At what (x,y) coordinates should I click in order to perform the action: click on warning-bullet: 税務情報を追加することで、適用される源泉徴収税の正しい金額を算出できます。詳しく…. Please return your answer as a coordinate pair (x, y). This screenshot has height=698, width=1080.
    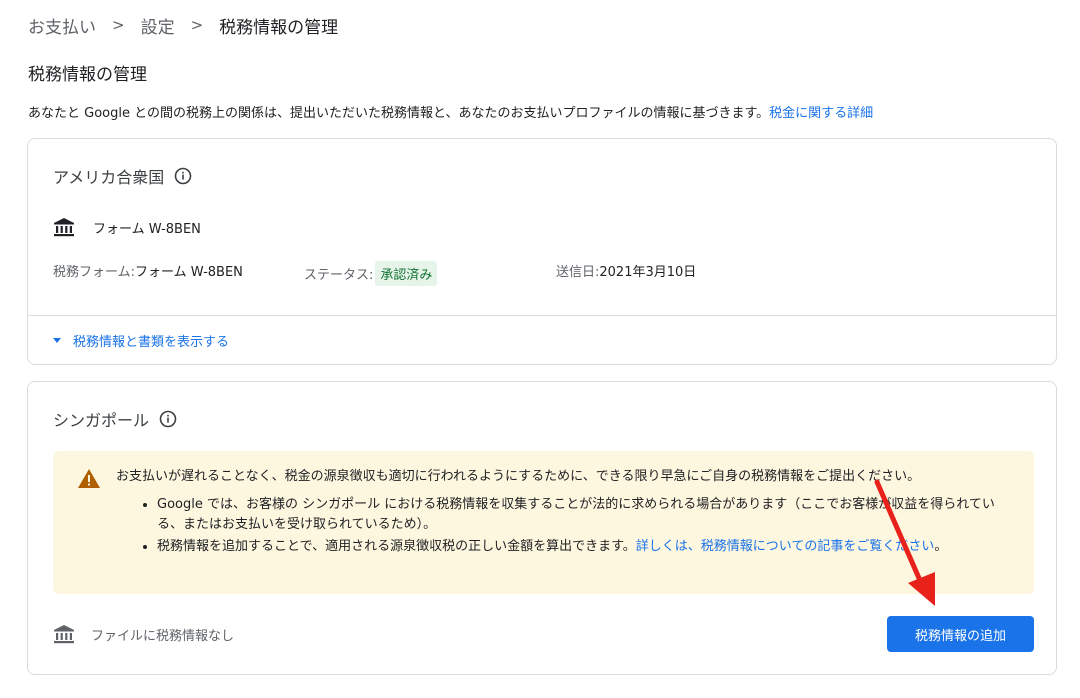
    Looking at the image, I should click on (587, 547).